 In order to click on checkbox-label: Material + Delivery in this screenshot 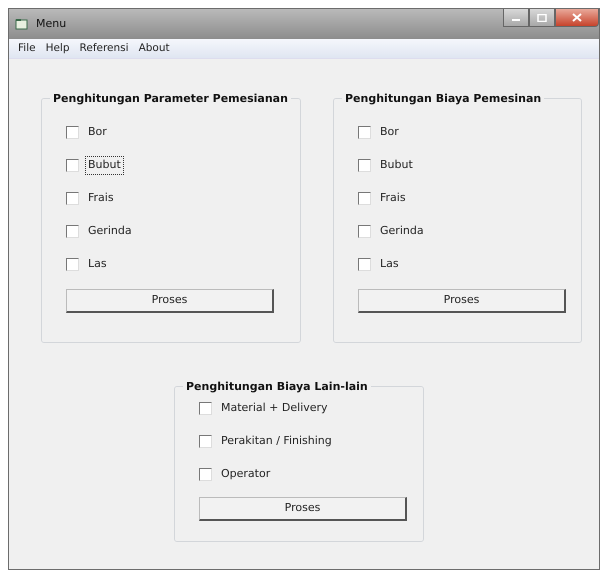, I will do `click(274, 408)`.